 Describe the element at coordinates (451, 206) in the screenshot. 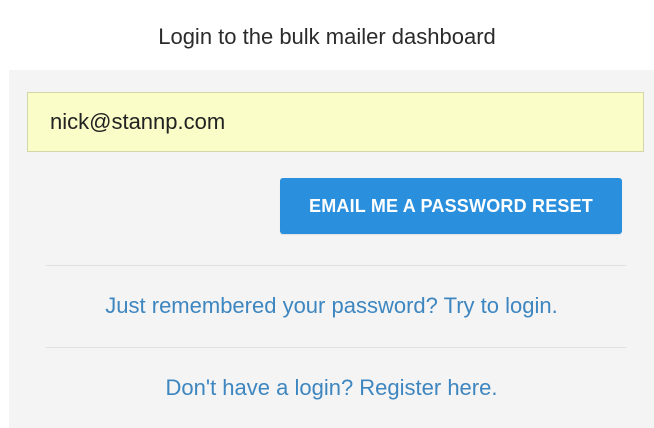

I see `email-password-reset-button: EMAIL ME A PASSWORD RESET` at that location.